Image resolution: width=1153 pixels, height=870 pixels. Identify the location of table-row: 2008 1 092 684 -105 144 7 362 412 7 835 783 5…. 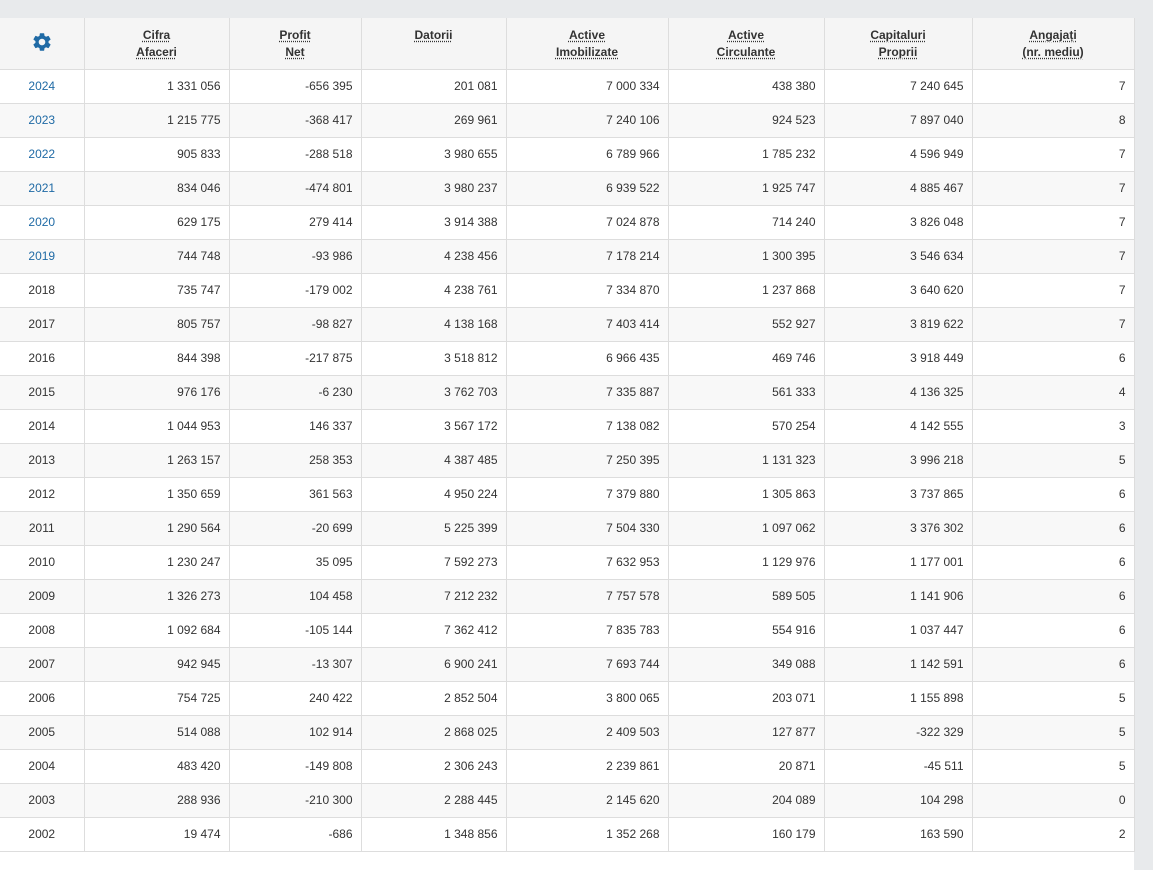
(567, 630).